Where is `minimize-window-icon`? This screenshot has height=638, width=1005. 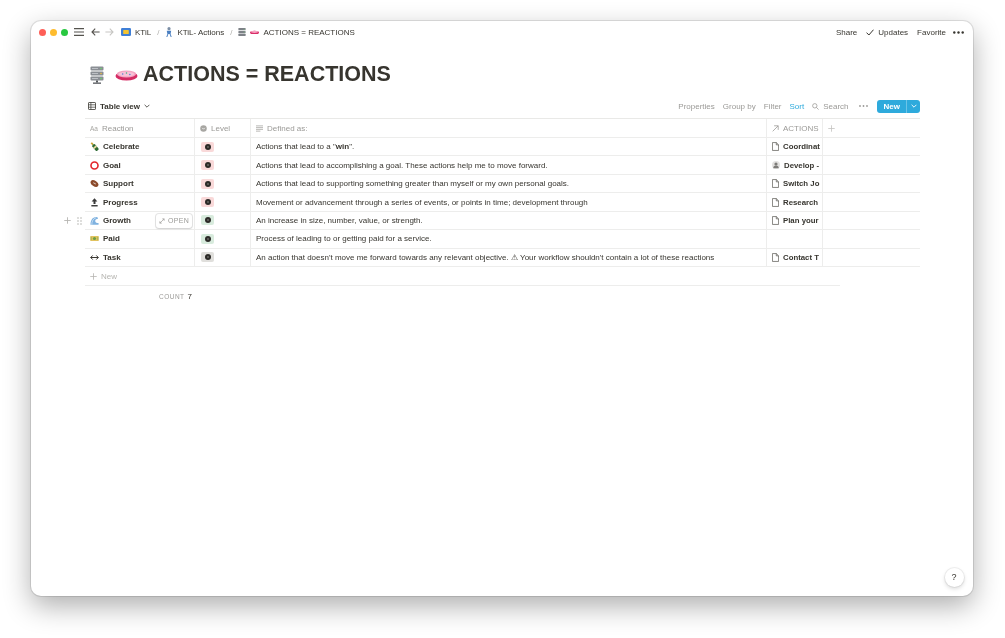
minimize-window-icon is located at coordinates (53, 32).